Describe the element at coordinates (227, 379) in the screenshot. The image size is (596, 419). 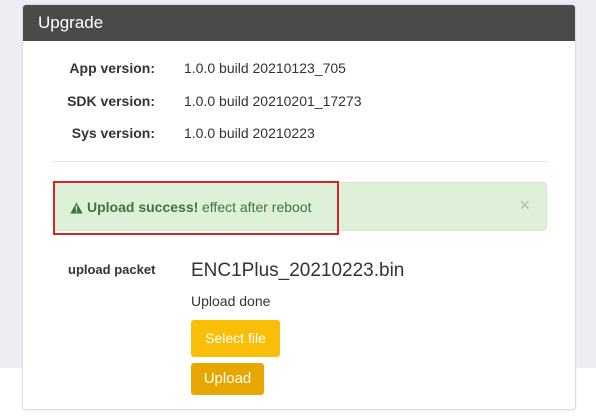
I see `upload-button: Upload` at that location.